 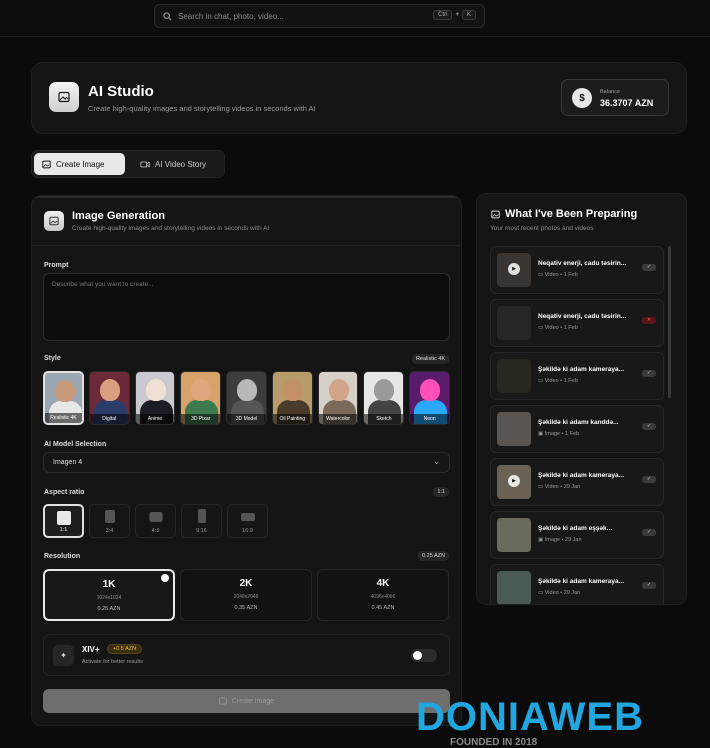 I want to click on resolution-option: 4K 4096x4096 0.45 AZN, so click(x=383, y=595).